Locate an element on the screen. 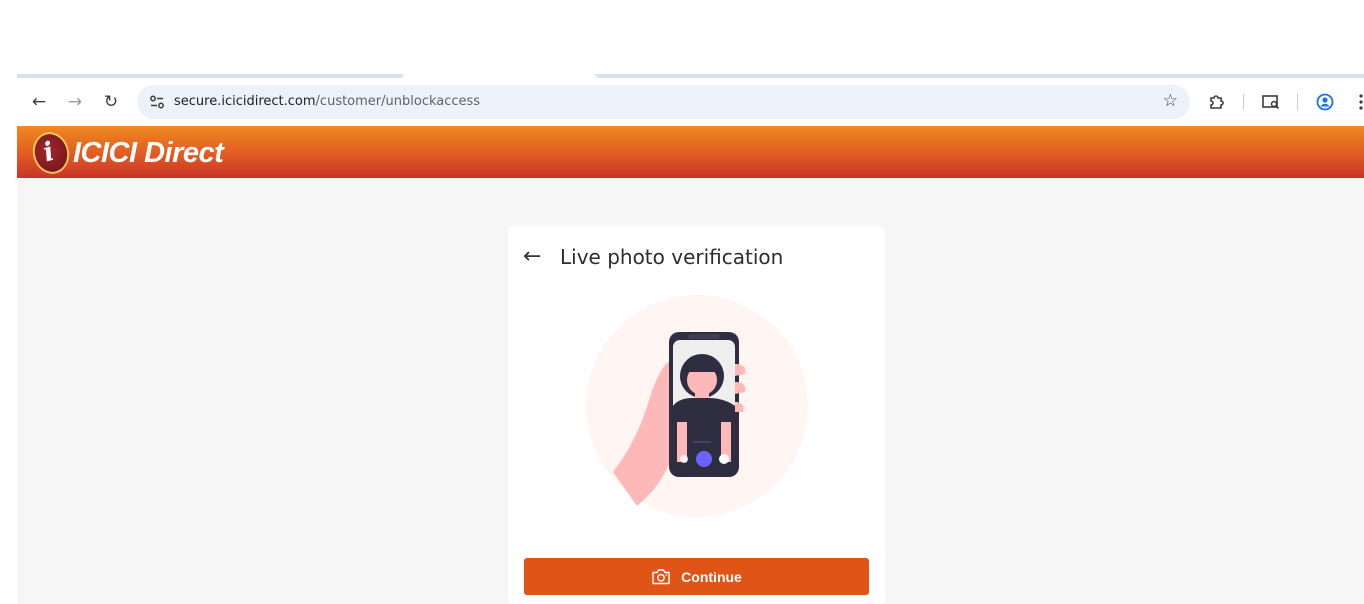 This screenshot has height=604, width=1364. browser-menu-button is located at coordinates (1356, 102).